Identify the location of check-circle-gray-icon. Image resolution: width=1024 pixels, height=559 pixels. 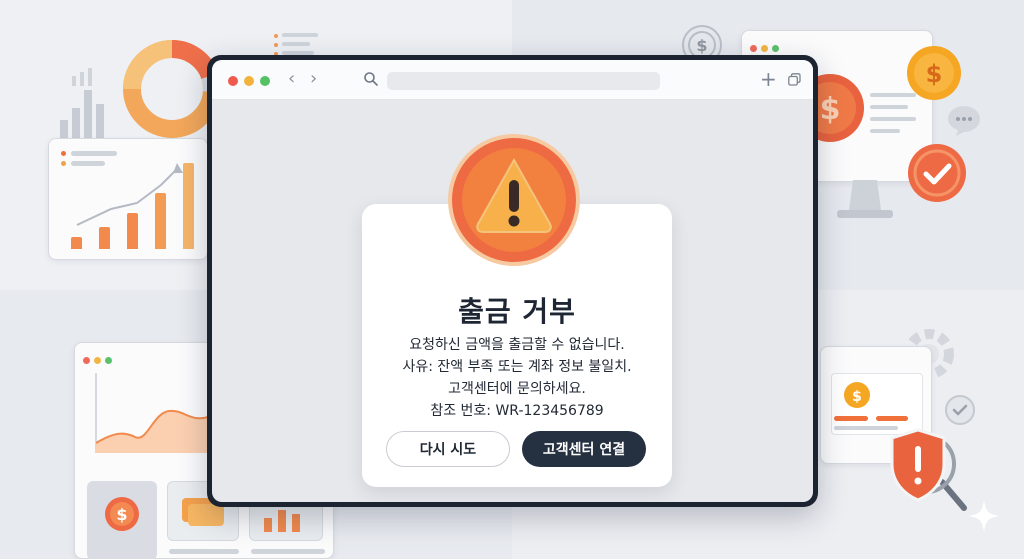
(960, 410).